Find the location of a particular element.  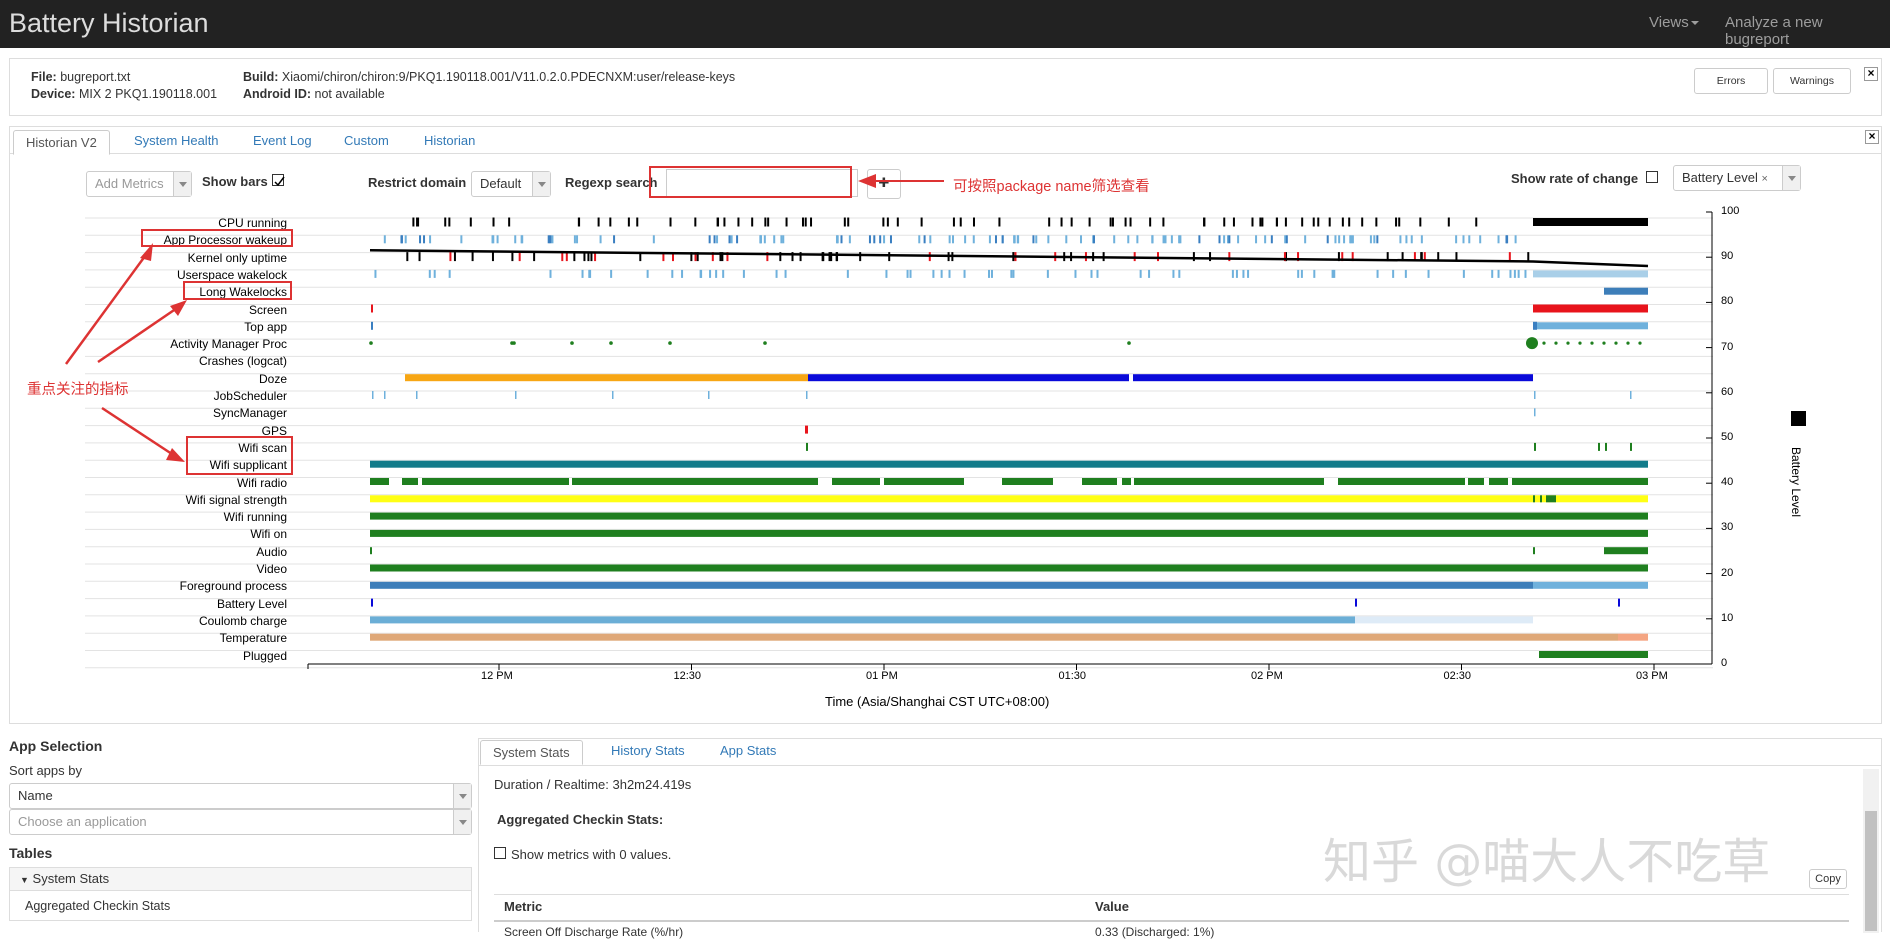

choose-application-select: Choose an application is located at coordinates (240, 822).